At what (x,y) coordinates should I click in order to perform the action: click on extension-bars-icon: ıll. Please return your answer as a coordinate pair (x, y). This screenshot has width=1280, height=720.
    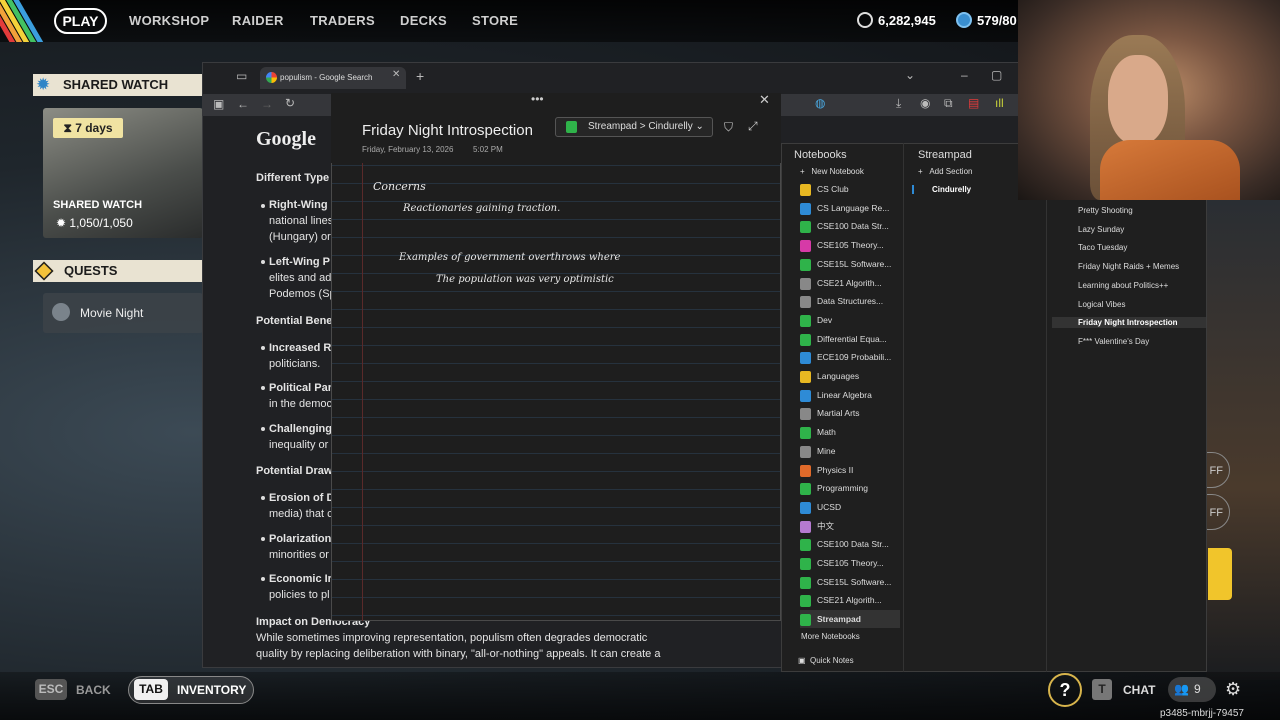
    Looking at the image, I should click on (999, 103).